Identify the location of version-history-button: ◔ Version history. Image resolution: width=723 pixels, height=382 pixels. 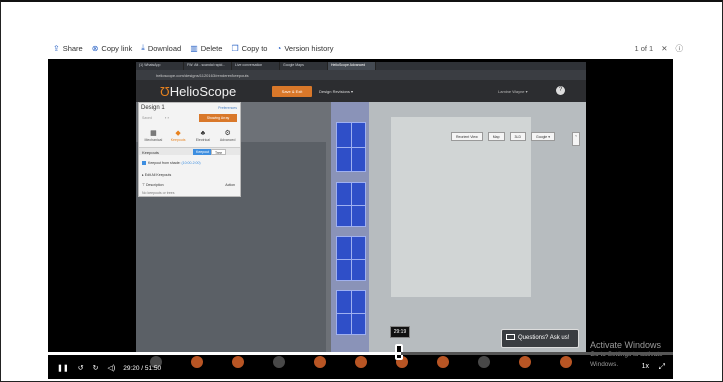
(304, 48).